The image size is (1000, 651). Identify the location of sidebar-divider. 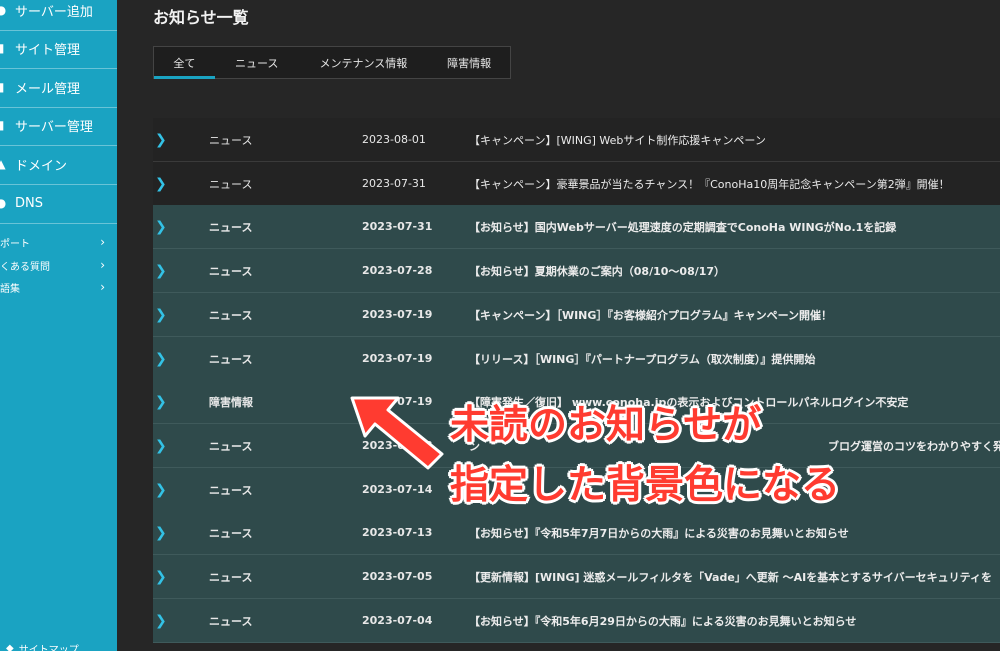
(58, 223).